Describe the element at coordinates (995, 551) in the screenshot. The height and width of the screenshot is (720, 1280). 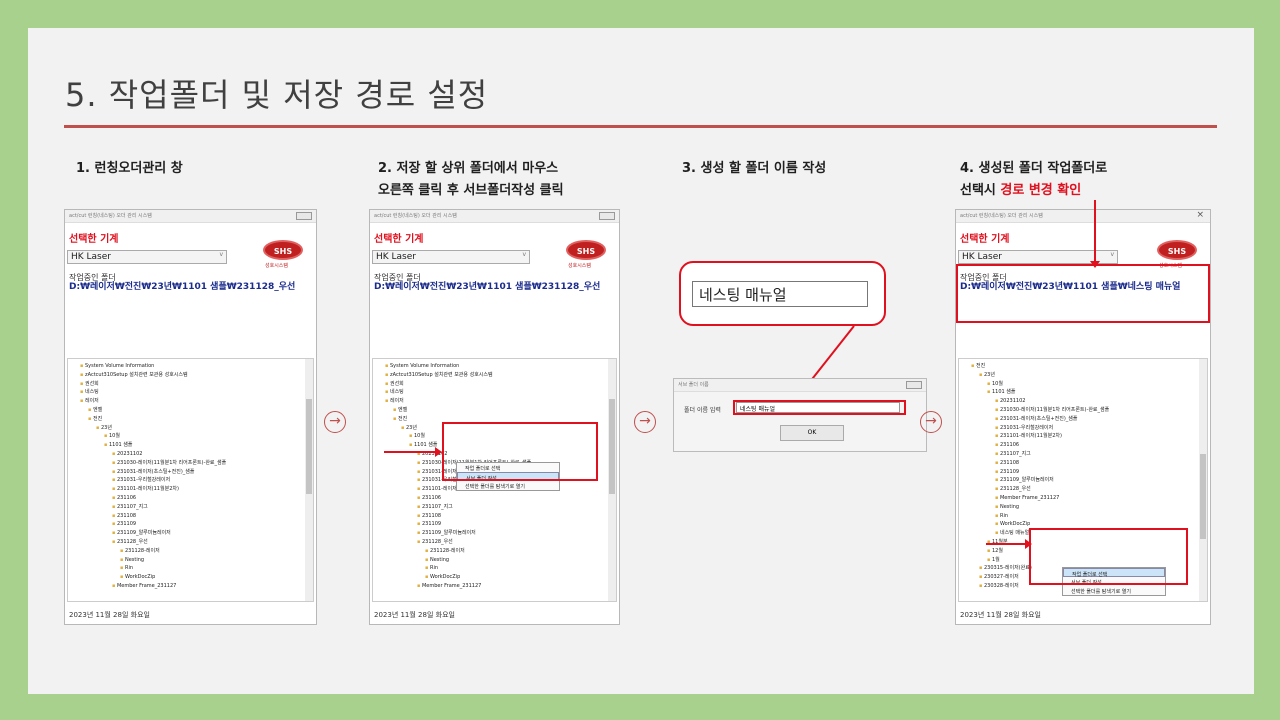
I see `tree-folder-item: 12월` at that location.